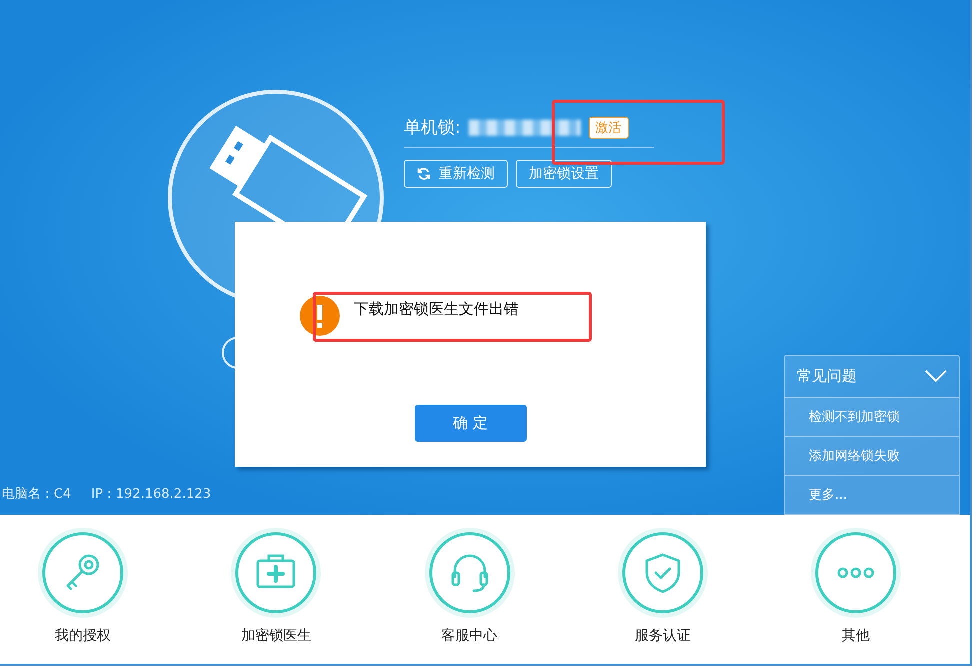  What do you see at coordinates (83, 573) in the screenshot?
I see `key-icon` at bounding box center [83, 573].